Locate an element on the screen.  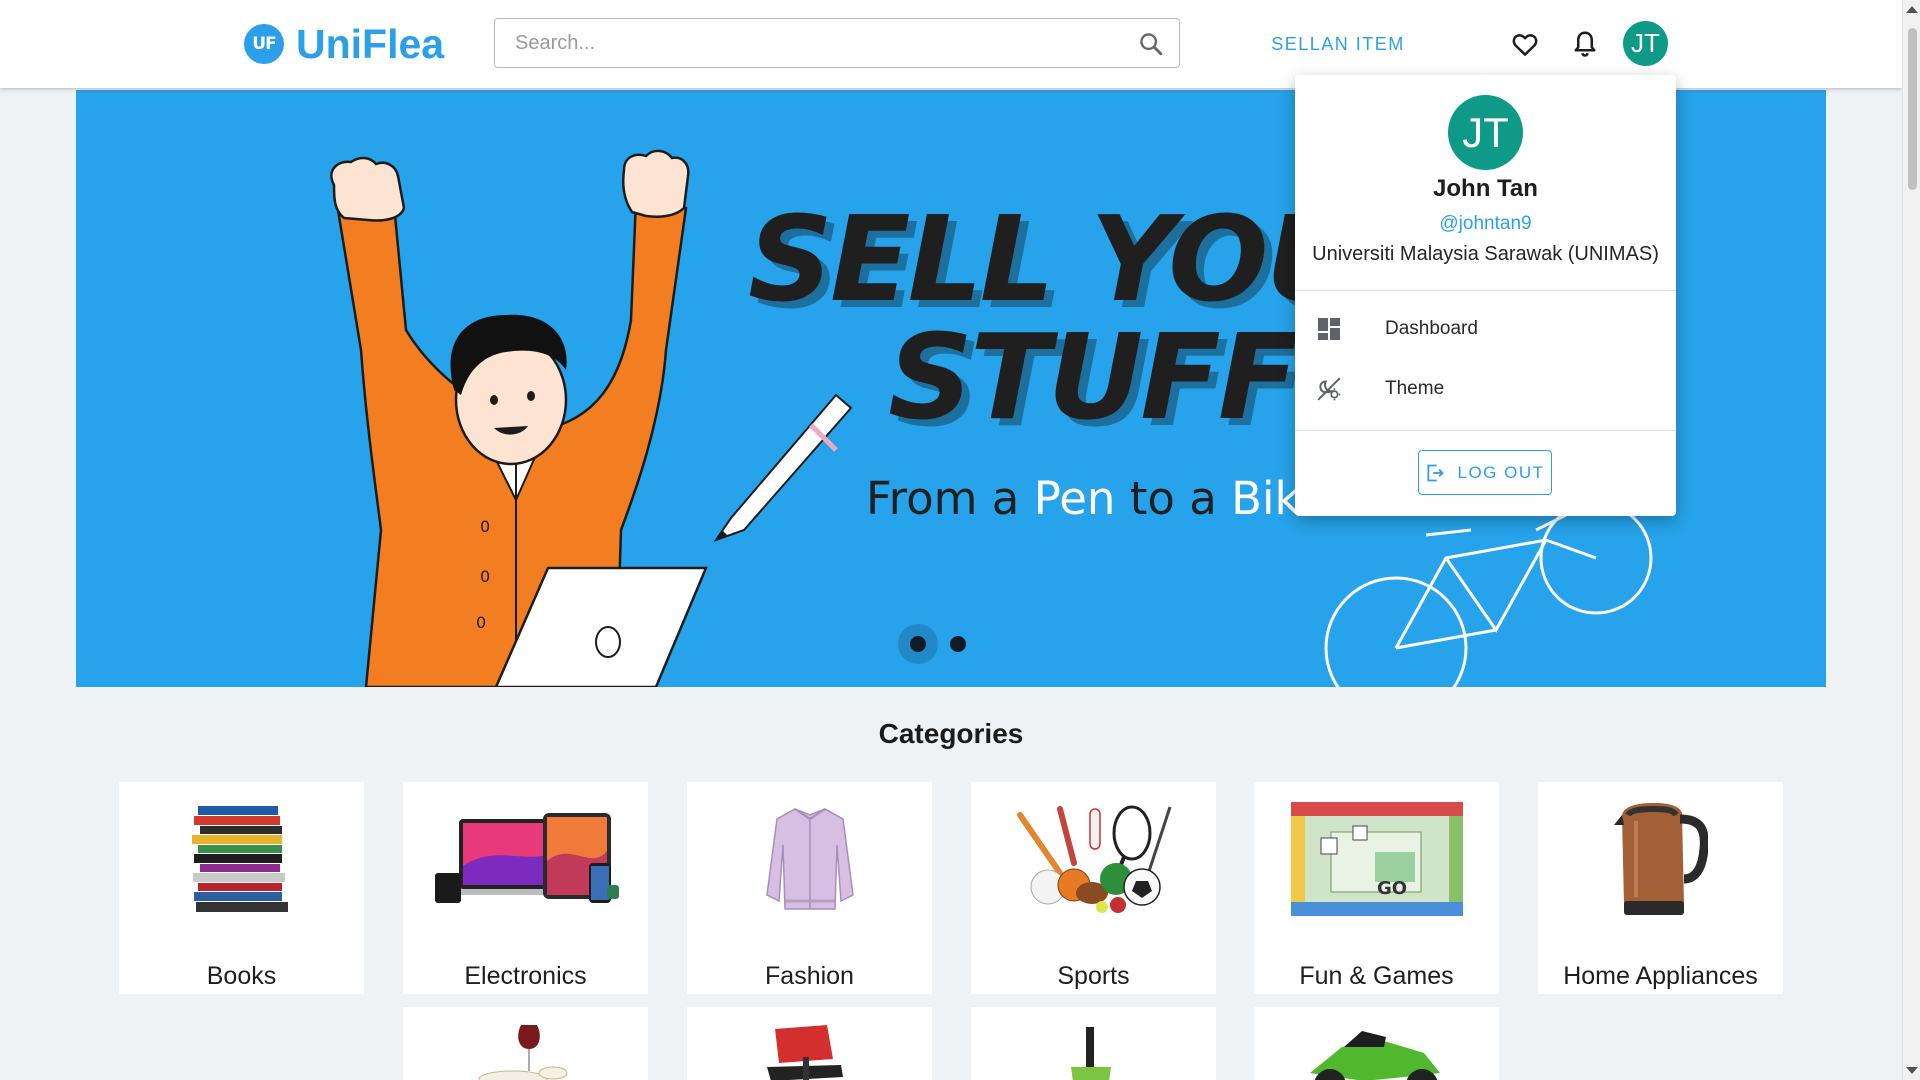
category-card-books: Books is located at coordinates (241, 888).